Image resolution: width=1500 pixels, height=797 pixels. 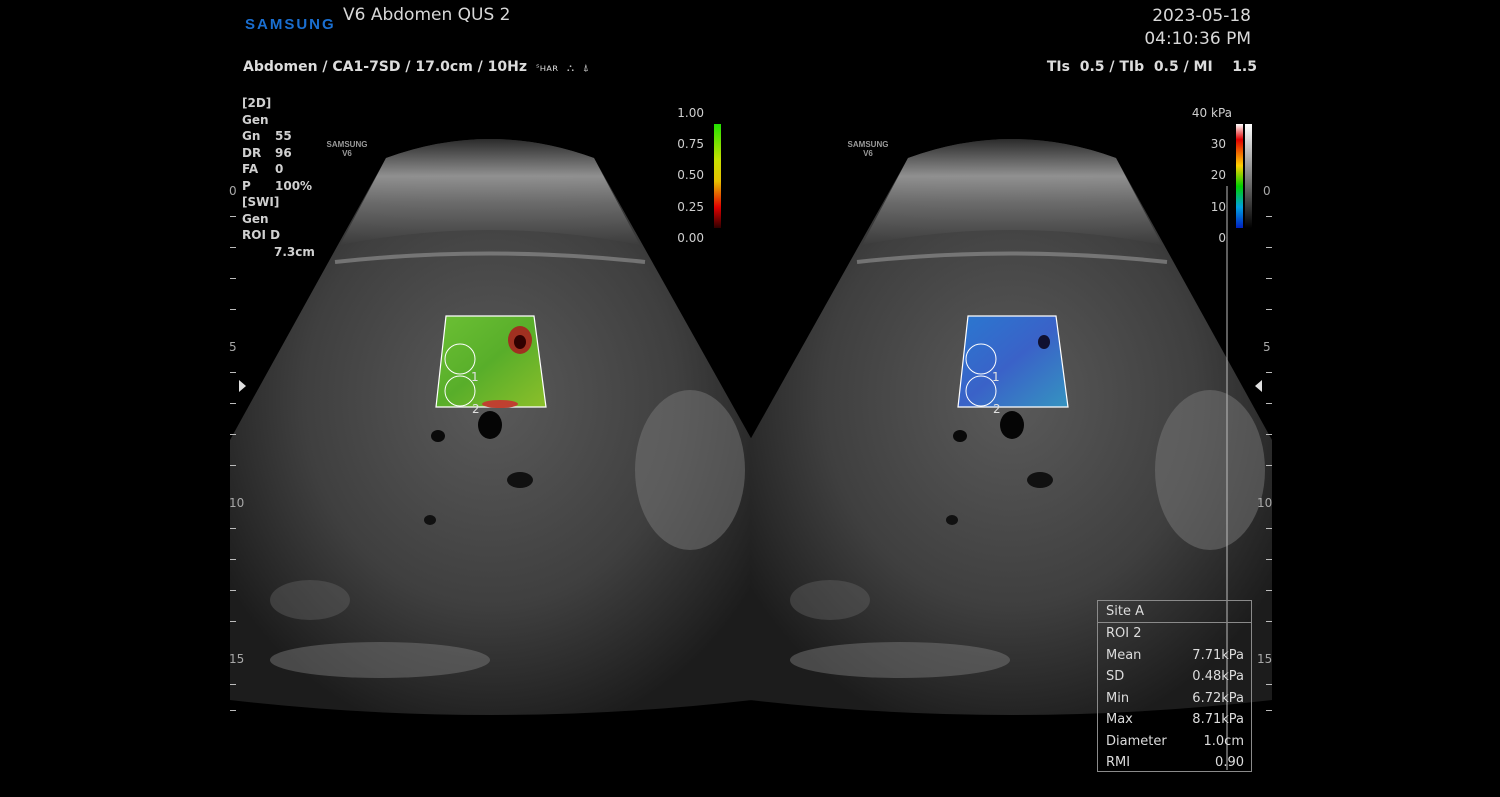 I want to click on attenuation-color-bar, so click(x=717, y=176).